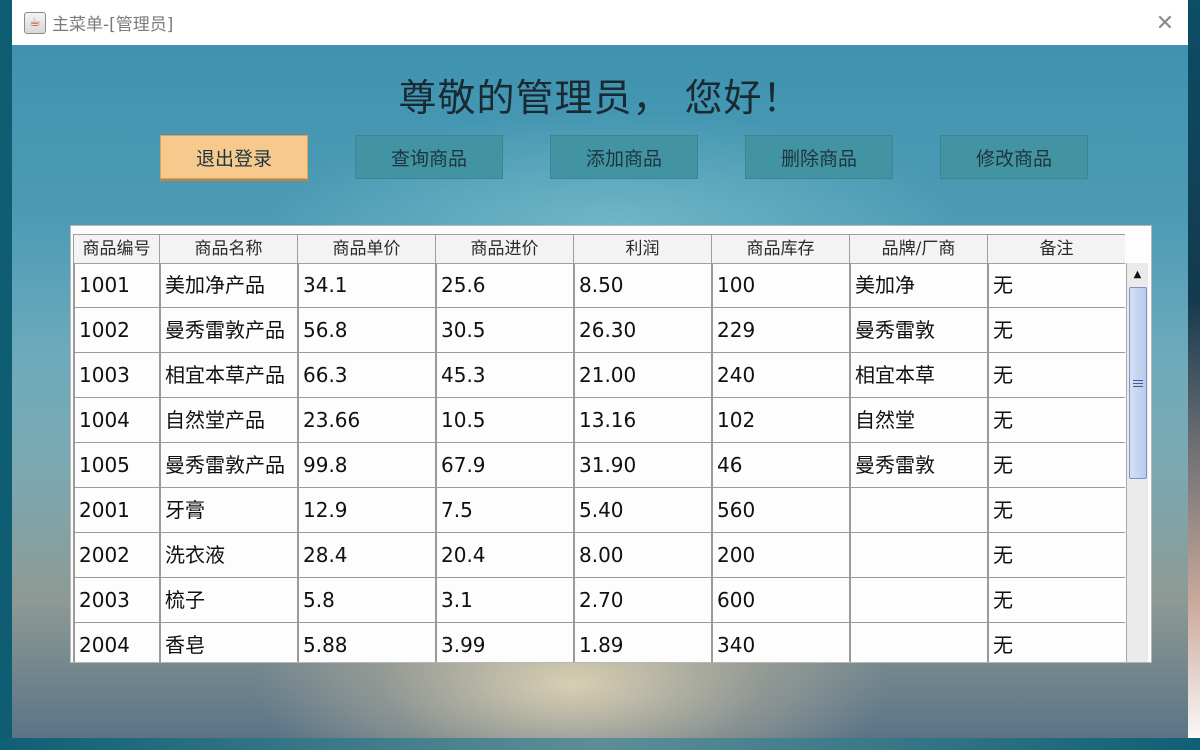 The height and width of the screenshot is (750, 1200). I want to click on header-col-remark: 备注, so click(1056, 249).